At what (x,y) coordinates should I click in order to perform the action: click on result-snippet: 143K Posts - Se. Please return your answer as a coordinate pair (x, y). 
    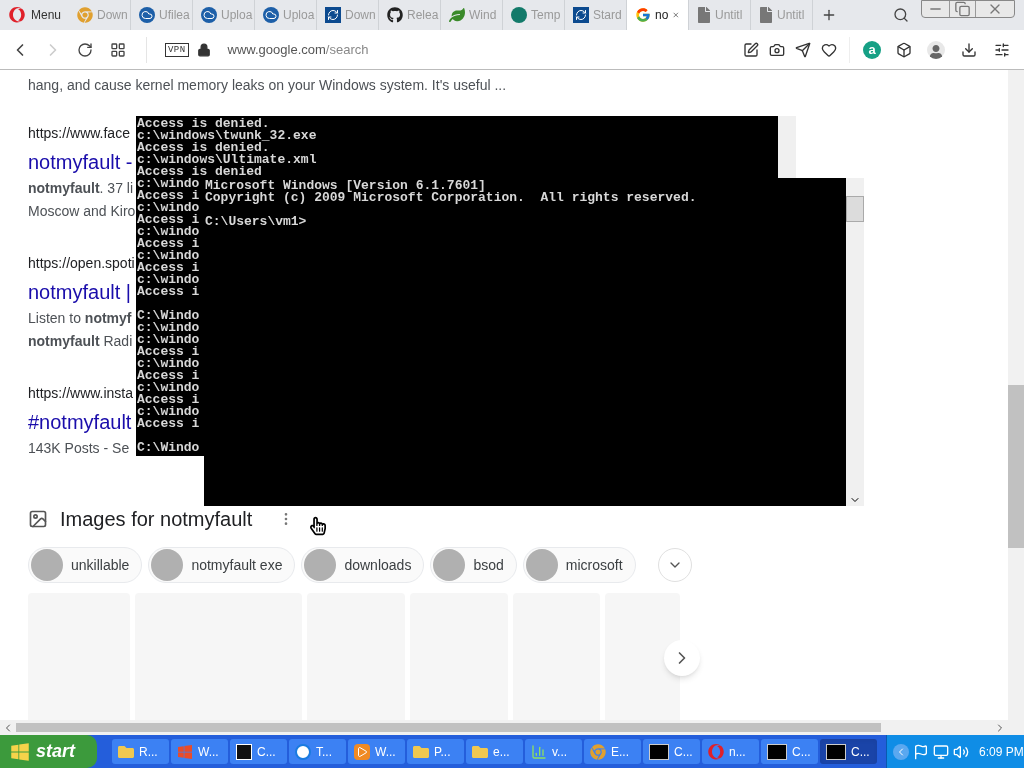
    Looking at the image, I should click on (79, 448).